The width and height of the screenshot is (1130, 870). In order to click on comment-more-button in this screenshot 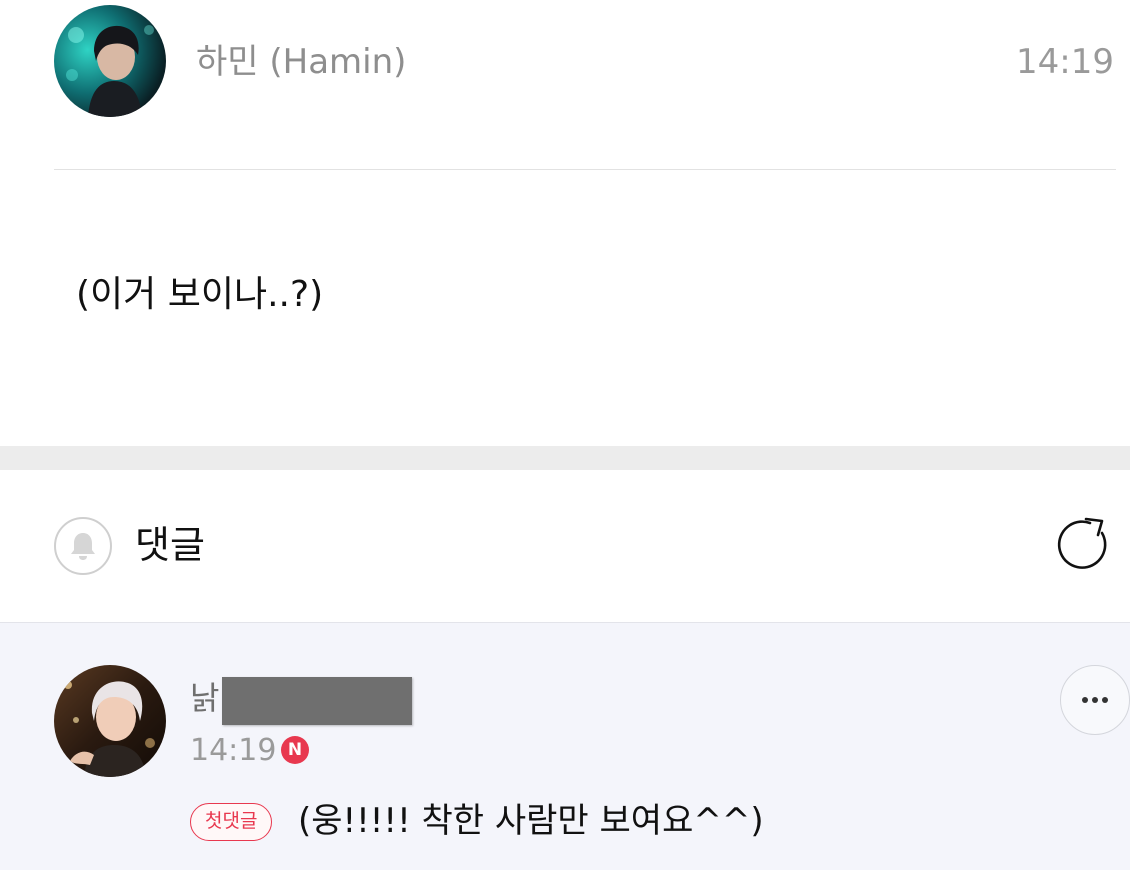, I will do `click(1095, 700)`.